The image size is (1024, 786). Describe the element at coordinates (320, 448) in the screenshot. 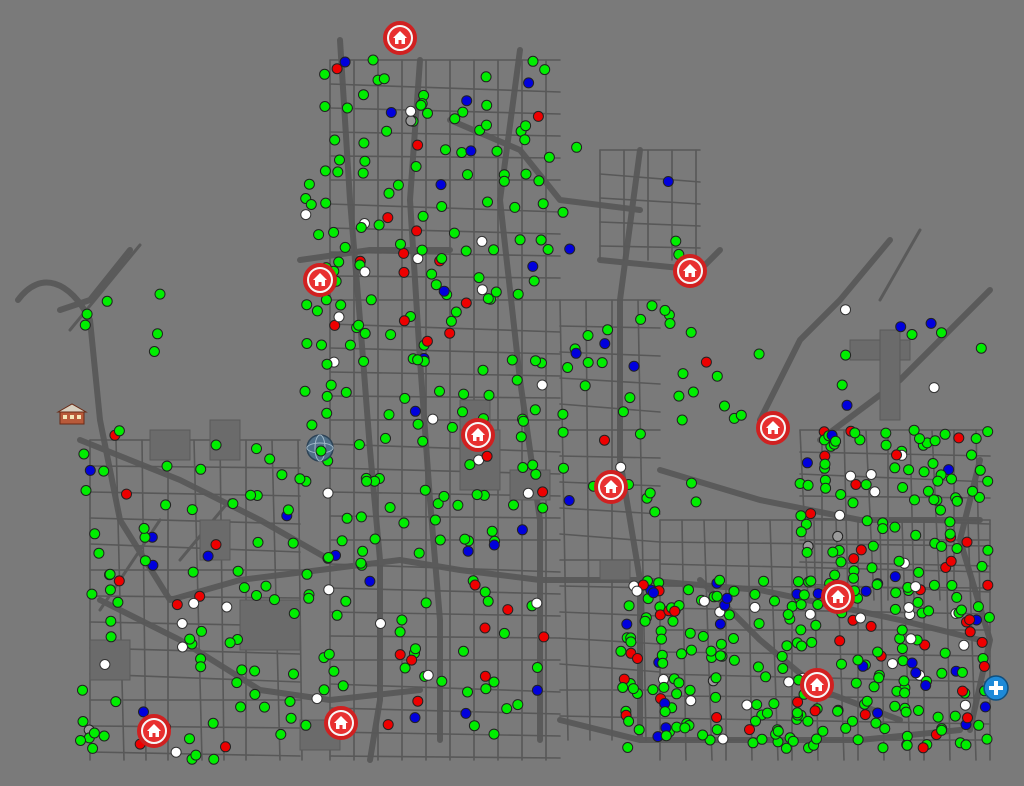

I see `globe-icon` at that location.